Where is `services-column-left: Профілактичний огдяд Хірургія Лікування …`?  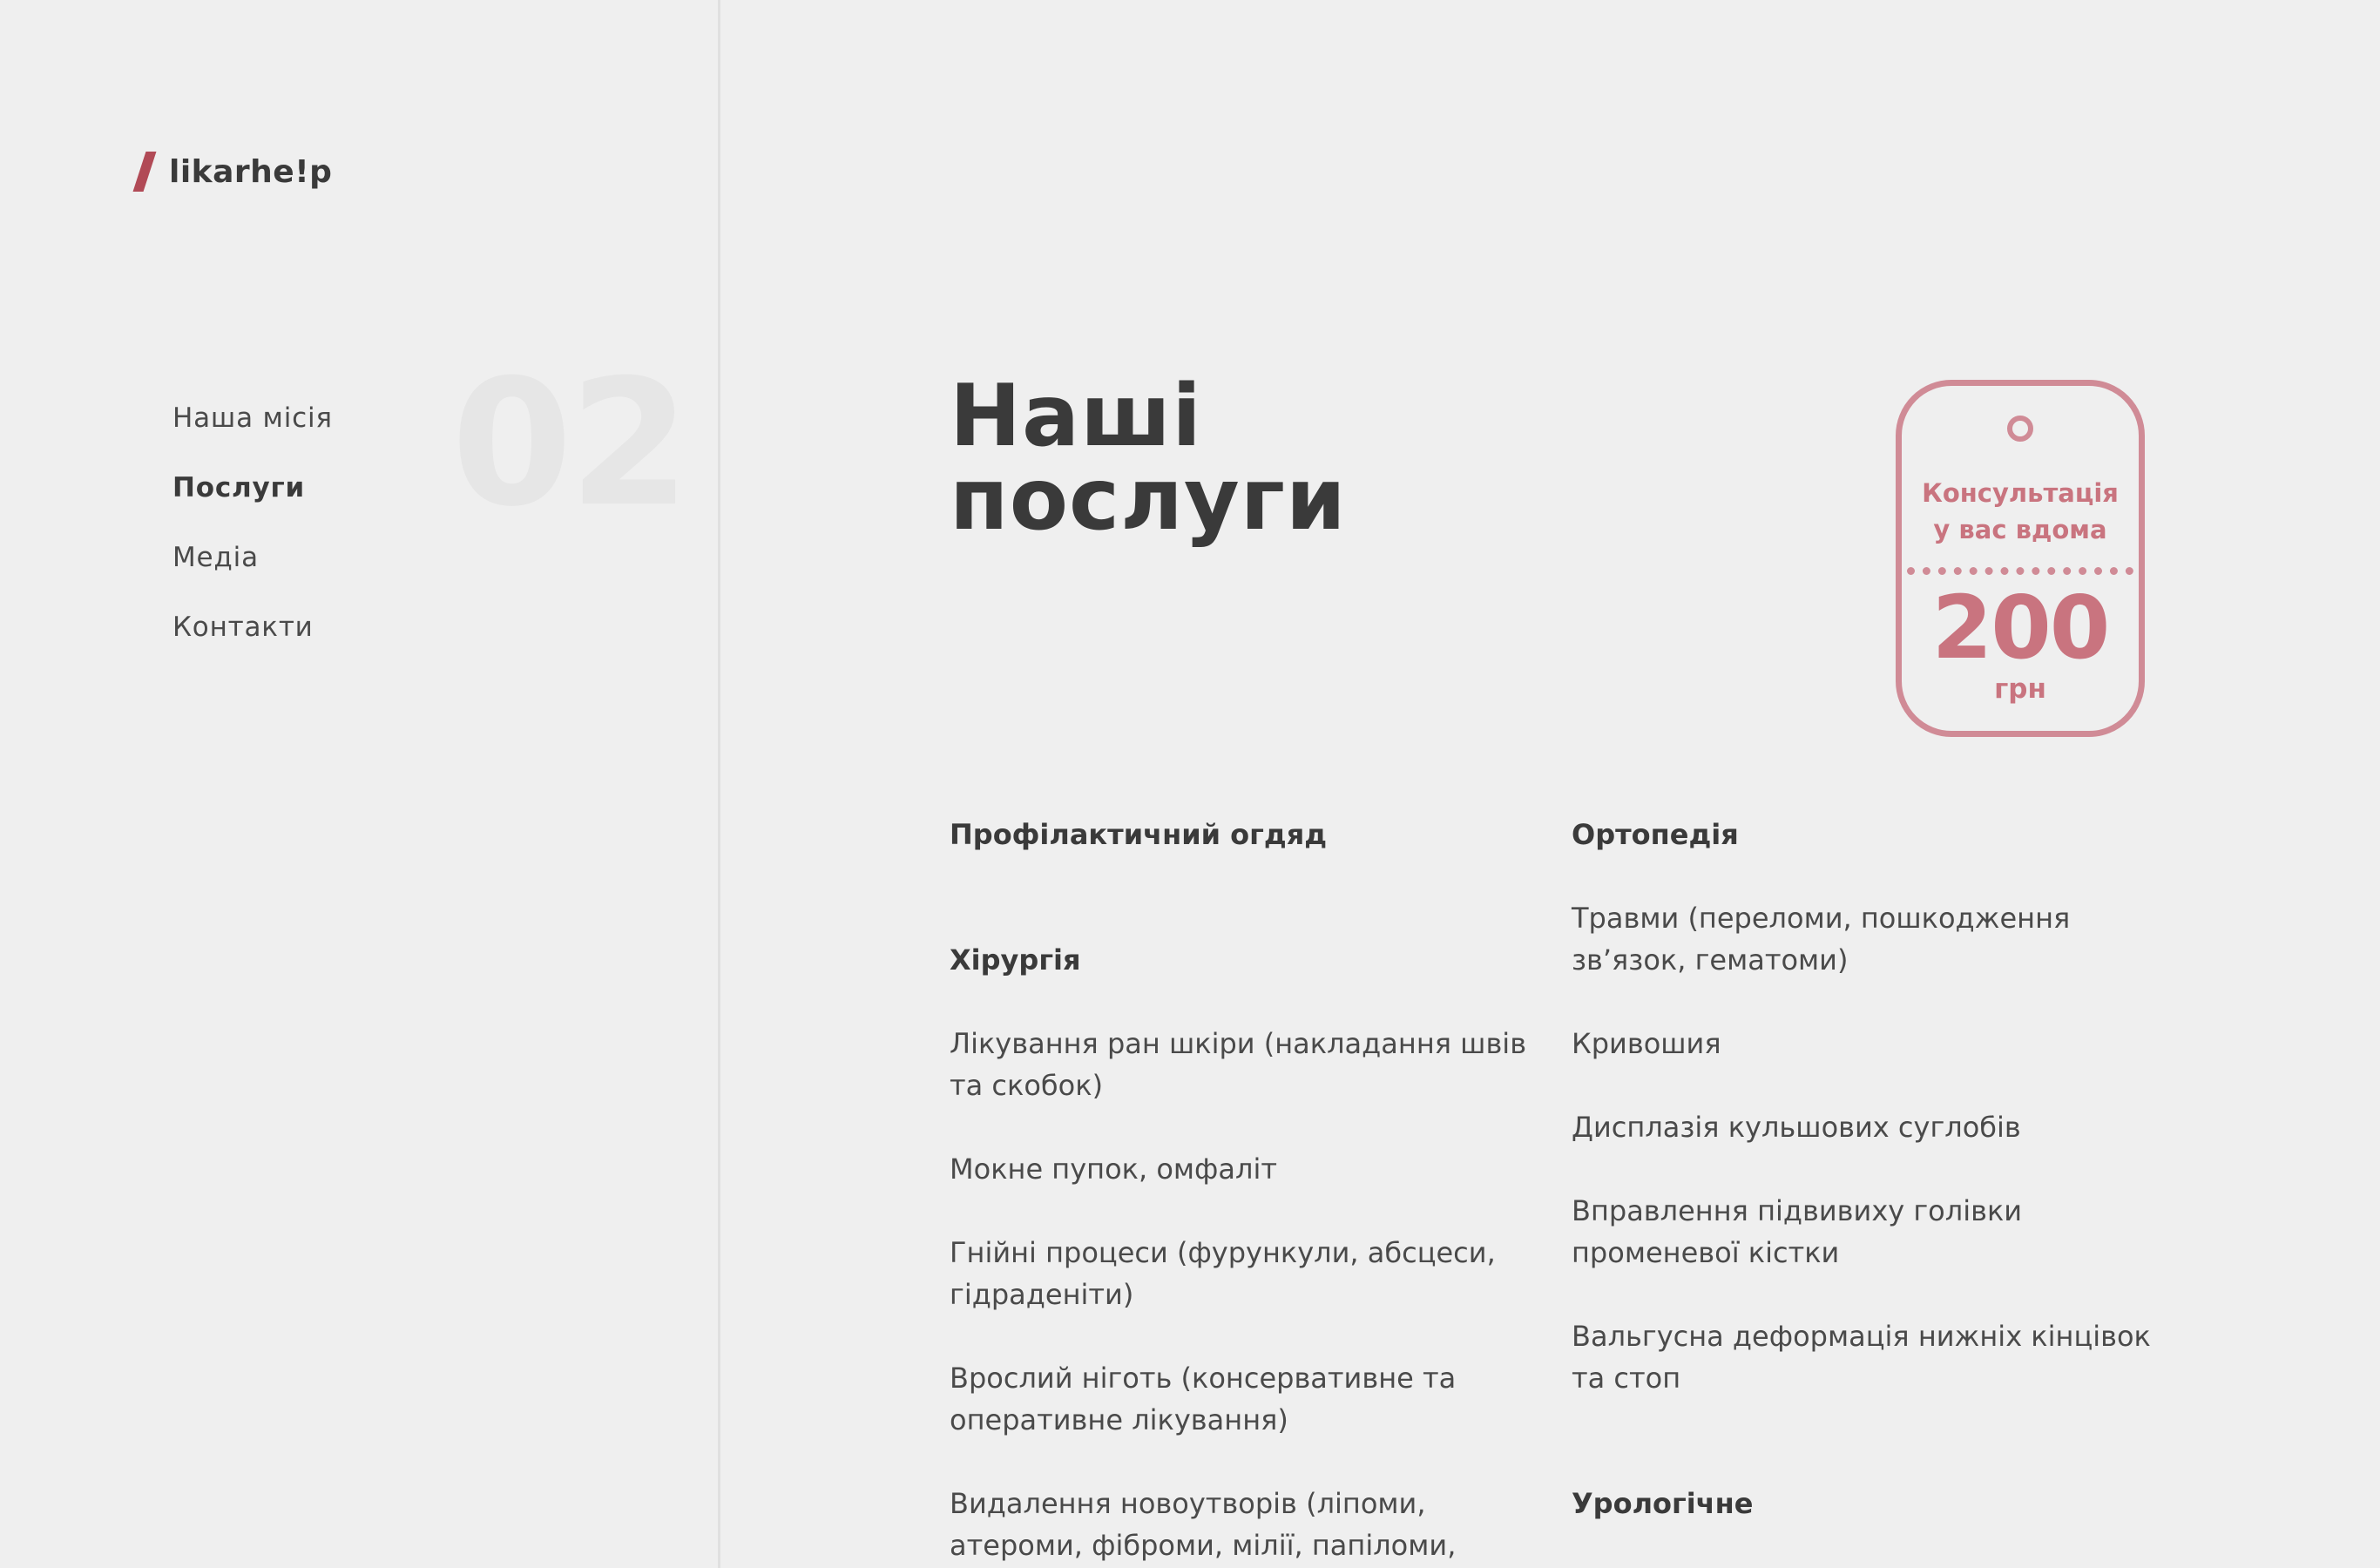 services-column-left: Профілактичний огдяд Хірургія Лікування … is located at coordinates (1246, 1190).